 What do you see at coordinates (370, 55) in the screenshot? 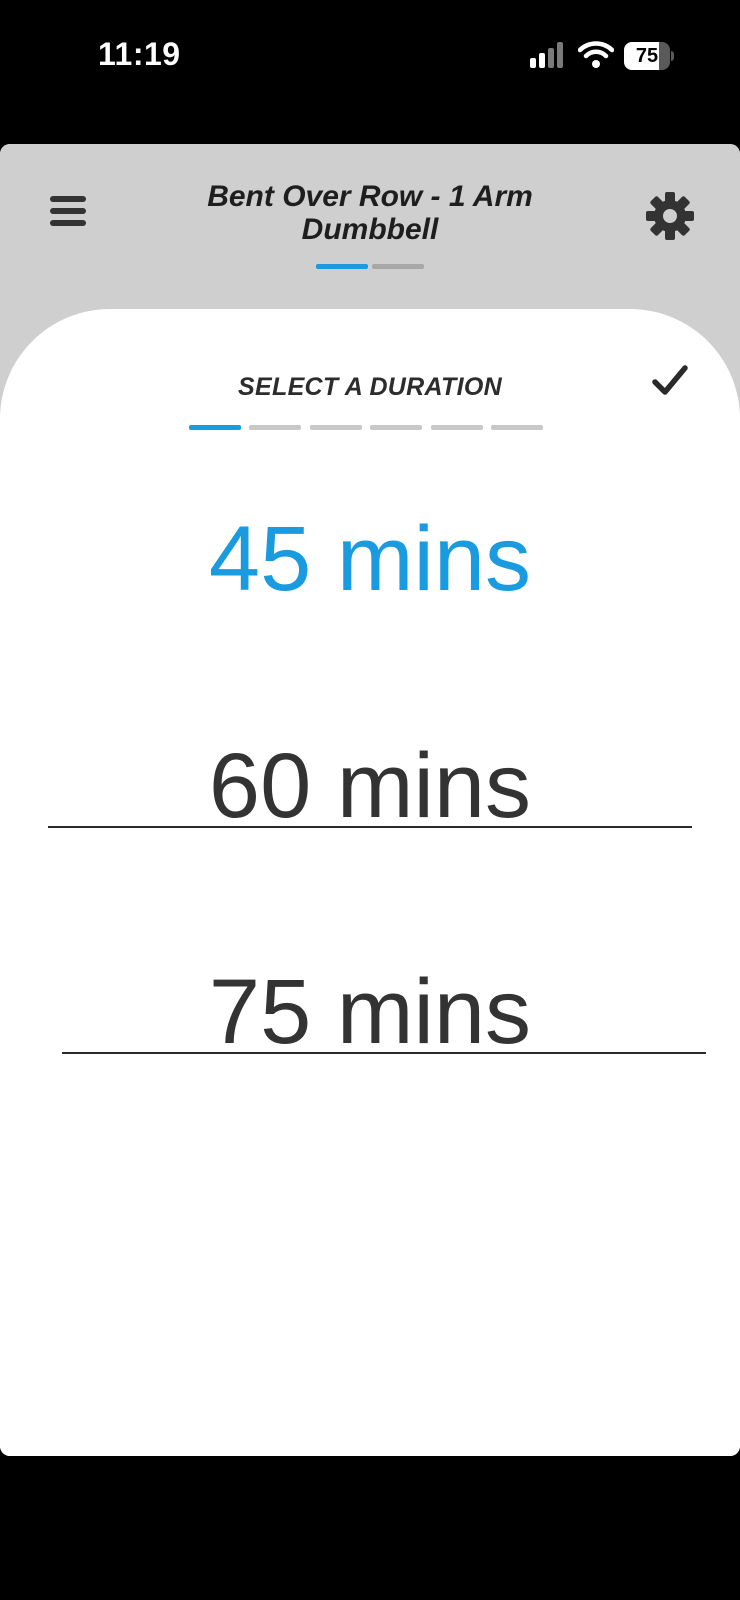
I see `status-bar: 11:19 75` at bounding box center [370, 55].